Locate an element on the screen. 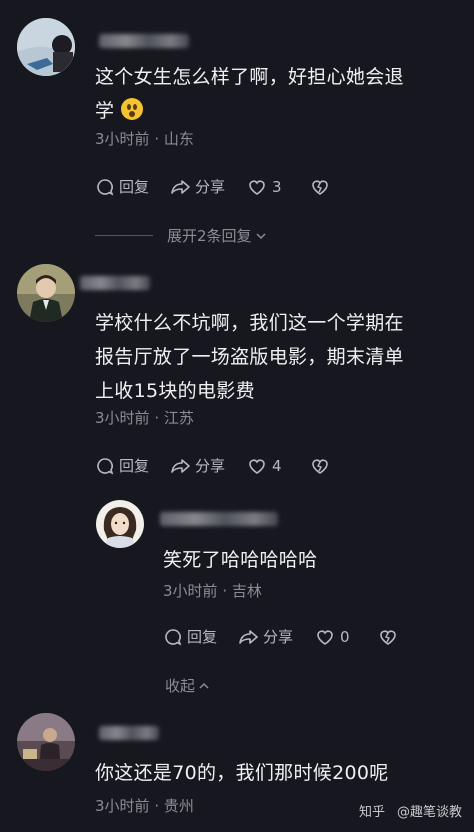 The width and height of the screenshot is (474, 832). comment-actions: 回复 分享 0 is located at coordinates (293, 636).